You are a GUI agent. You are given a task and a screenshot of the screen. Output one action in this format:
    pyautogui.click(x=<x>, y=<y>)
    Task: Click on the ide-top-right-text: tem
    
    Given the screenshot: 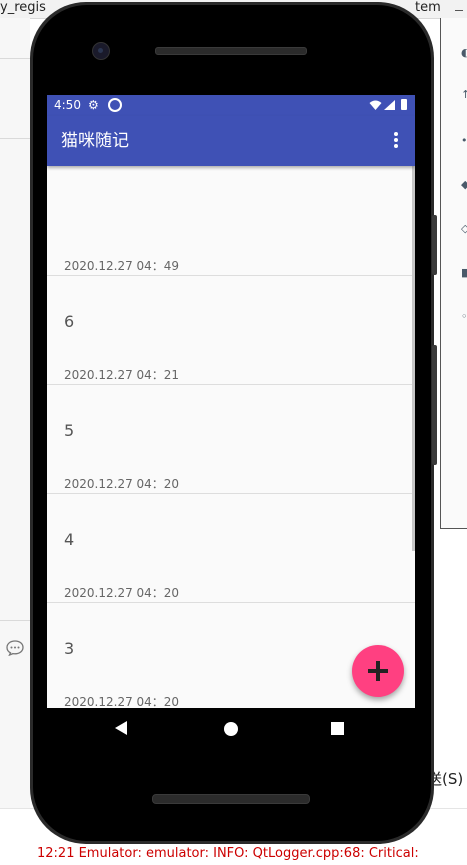 What is the action you would take?
    pyautogui.click(x=428, y=7)
    